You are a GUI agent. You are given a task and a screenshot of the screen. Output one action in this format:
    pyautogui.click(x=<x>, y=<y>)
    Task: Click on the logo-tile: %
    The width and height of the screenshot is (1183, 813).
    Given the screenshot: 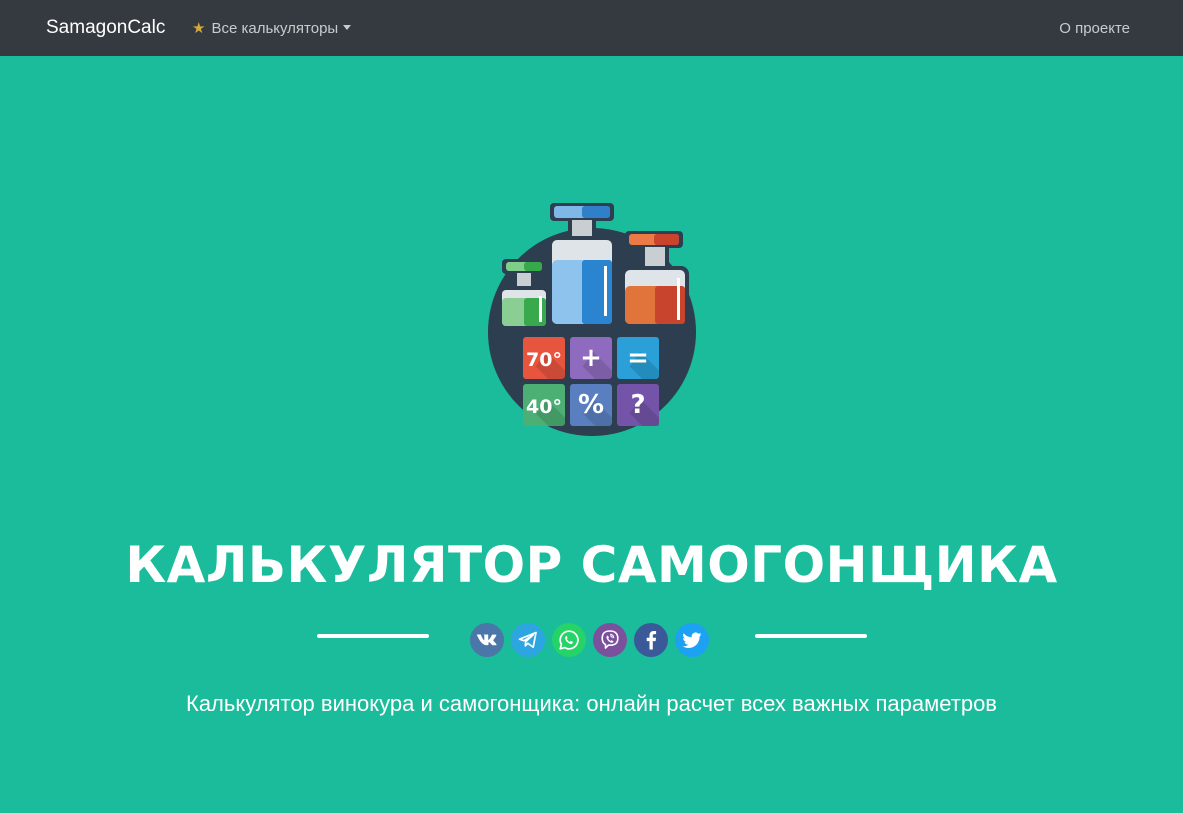 What is the action you would take?
    pyautogui.click(x=591, y=405)
    